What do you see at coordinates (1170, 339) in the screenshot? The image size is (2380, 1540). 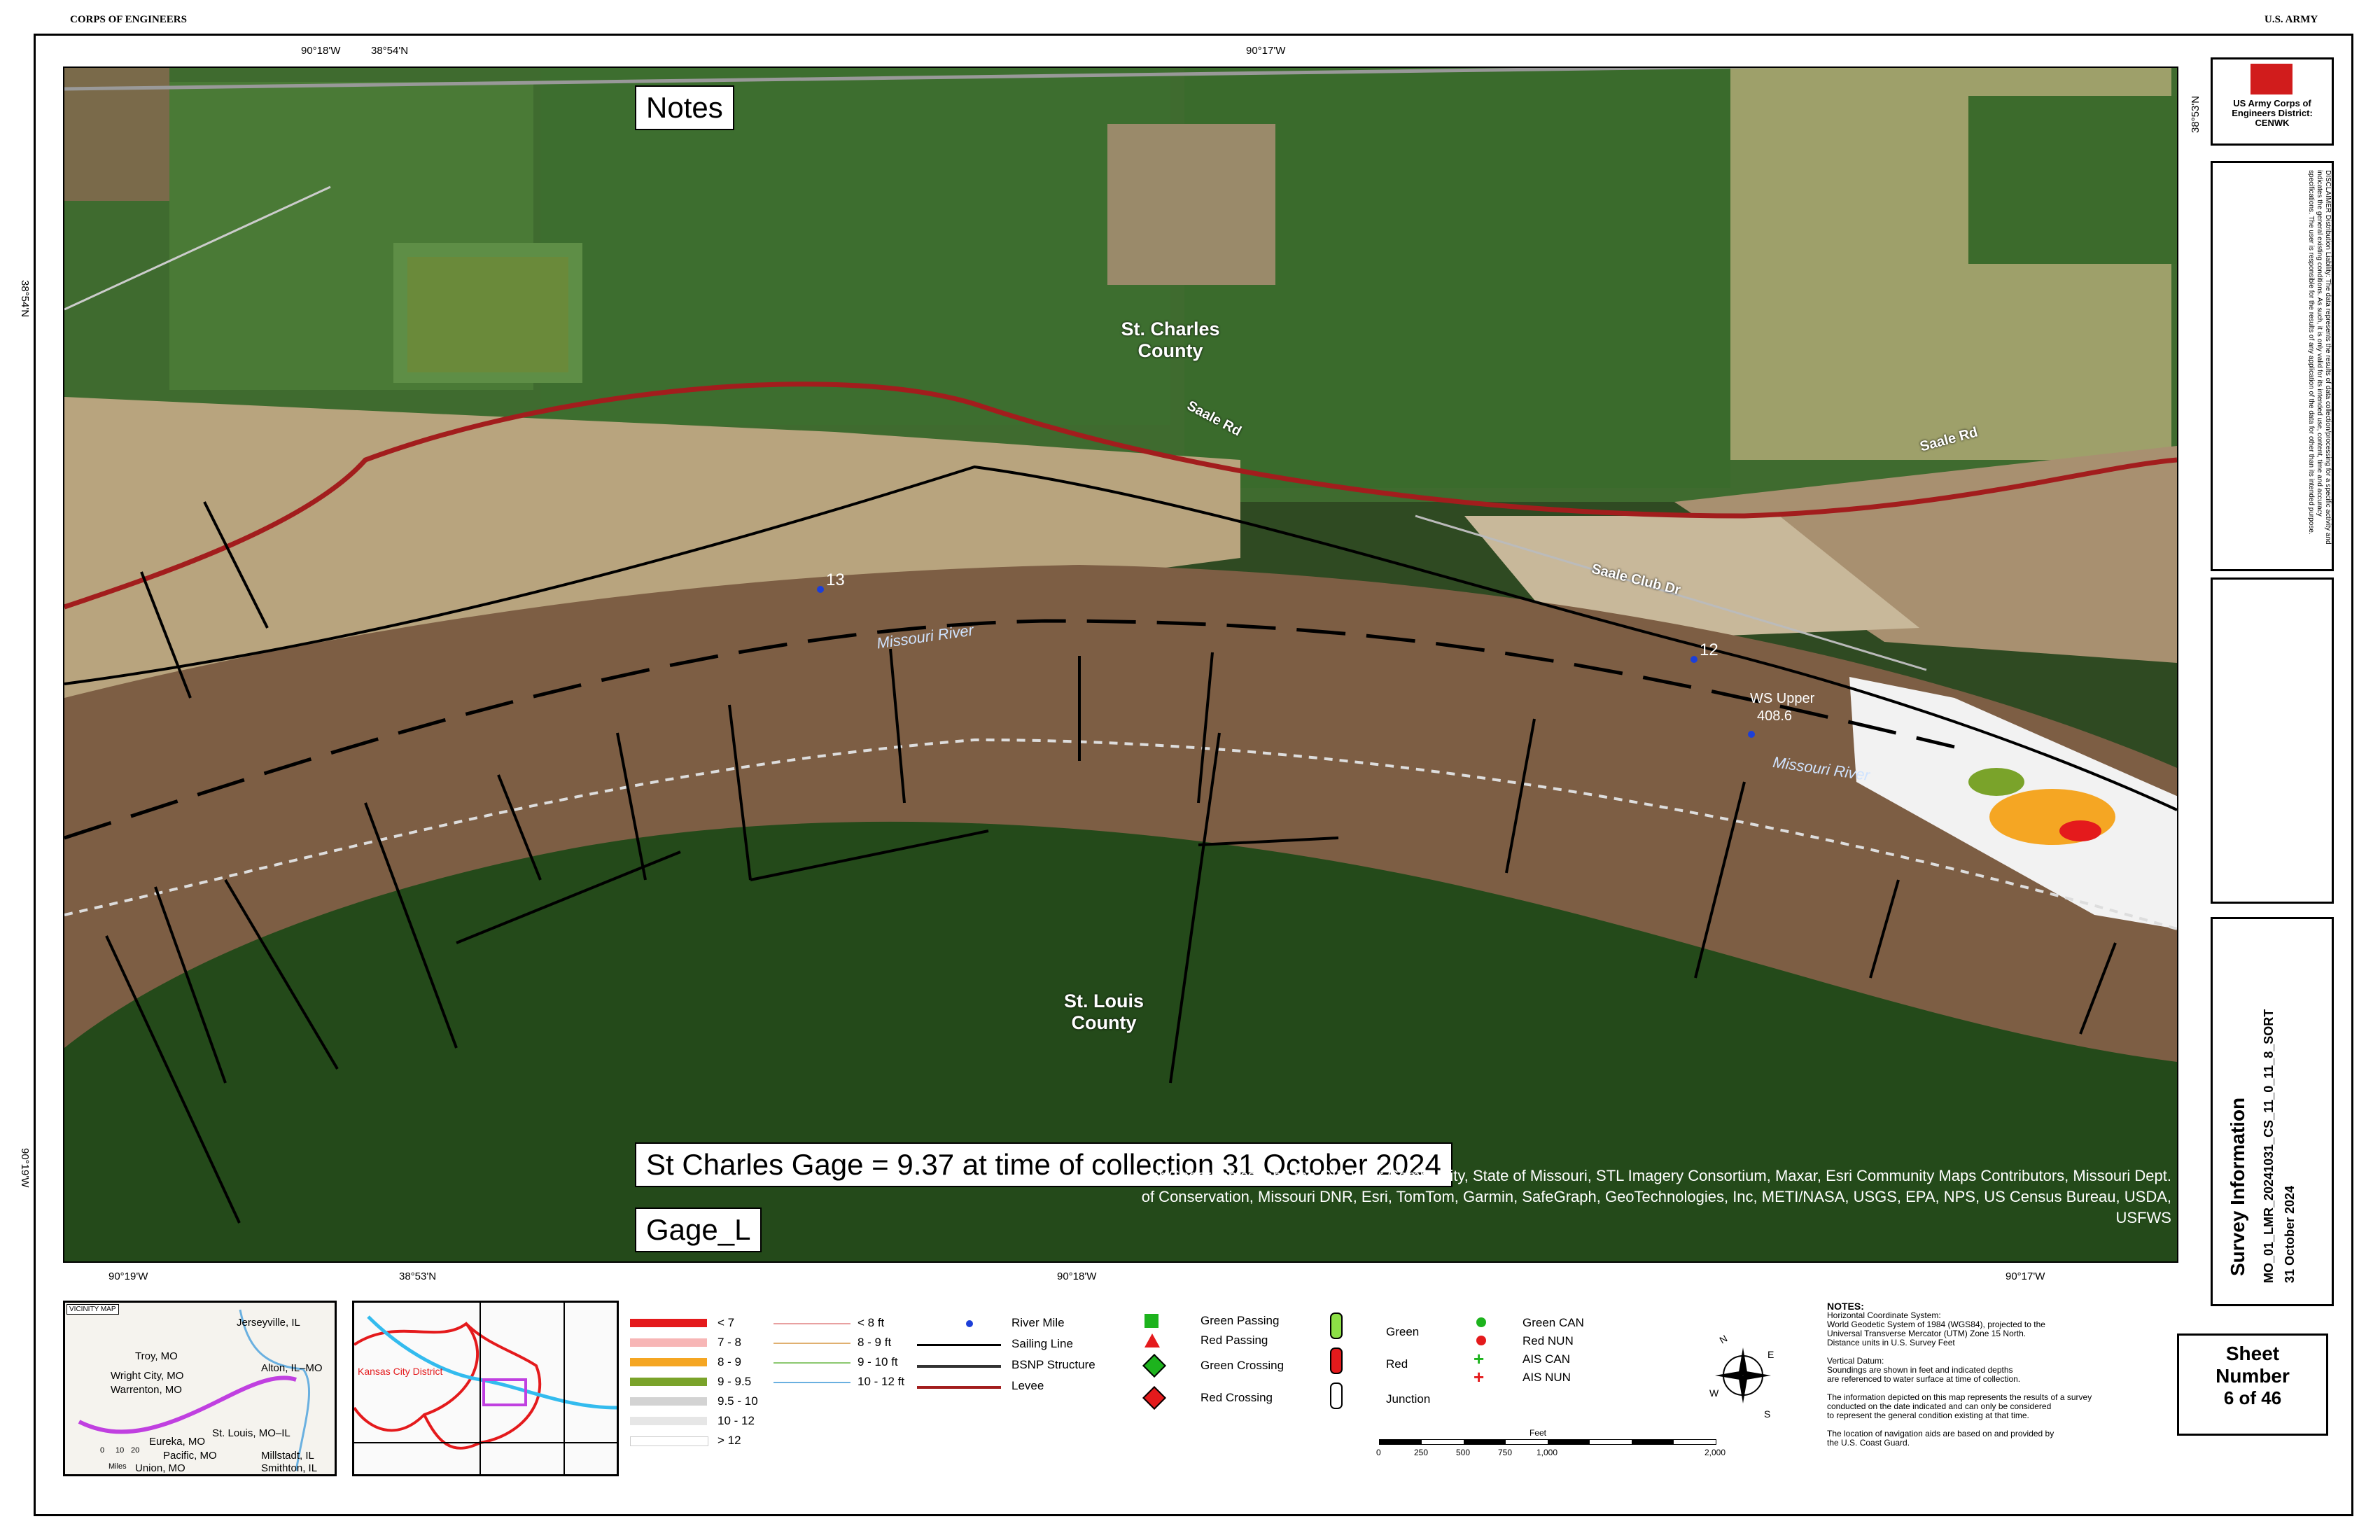 I see `label-st-charles-county: St. Charles County` at bounding box center [1170, 339].